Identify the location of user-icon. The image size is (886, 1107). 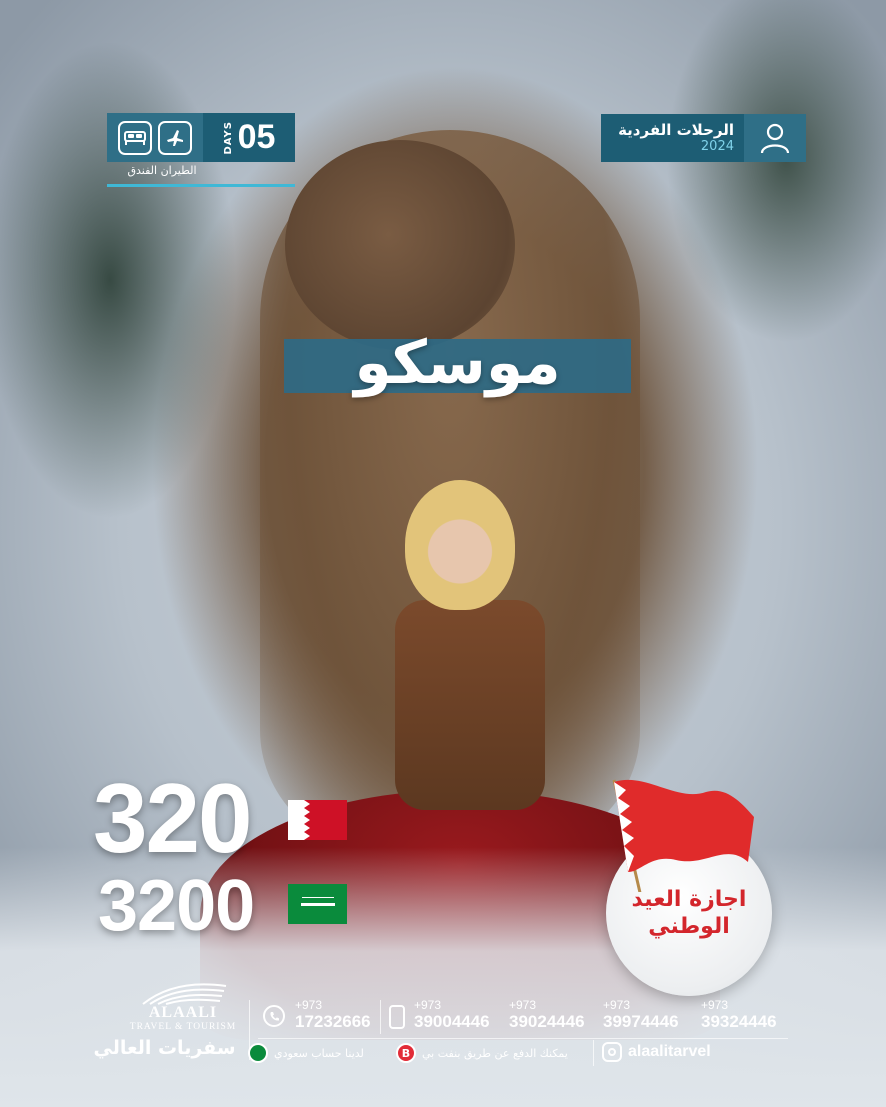
(775, 138).